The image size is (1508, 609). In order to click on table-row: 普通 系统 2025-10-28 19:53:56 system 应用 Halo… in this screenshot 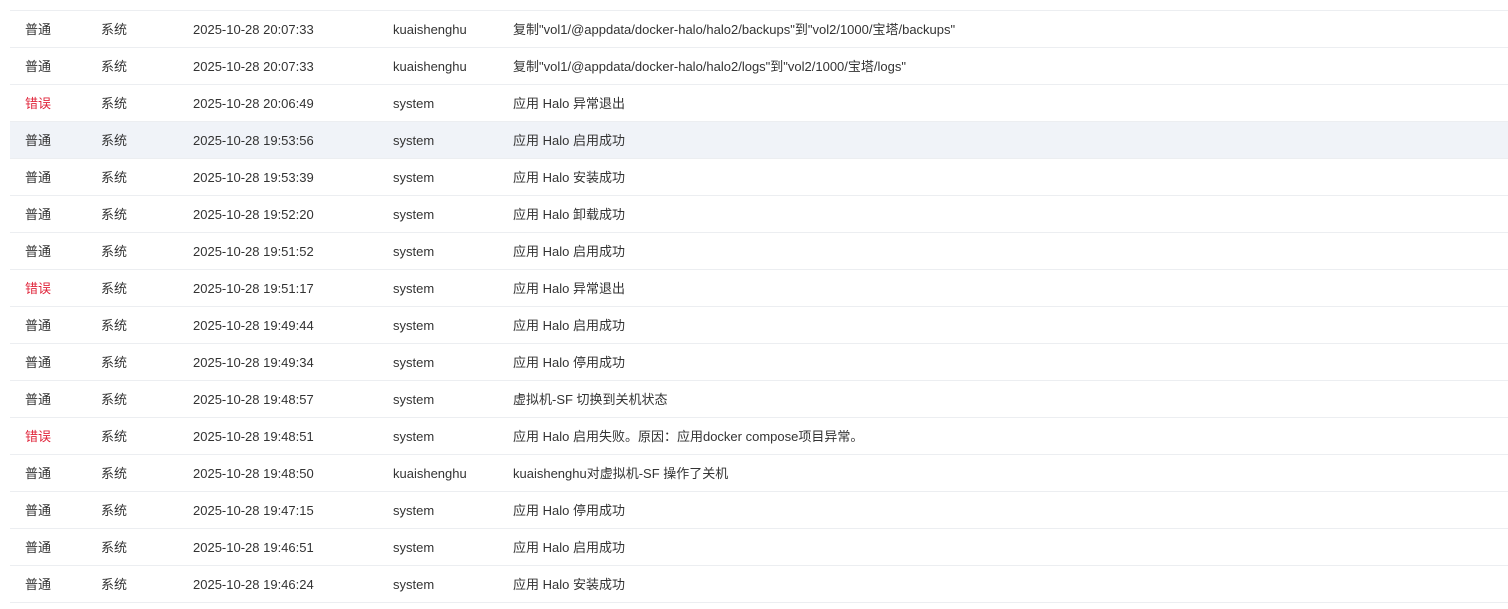, I will do `click(759, 140)`.